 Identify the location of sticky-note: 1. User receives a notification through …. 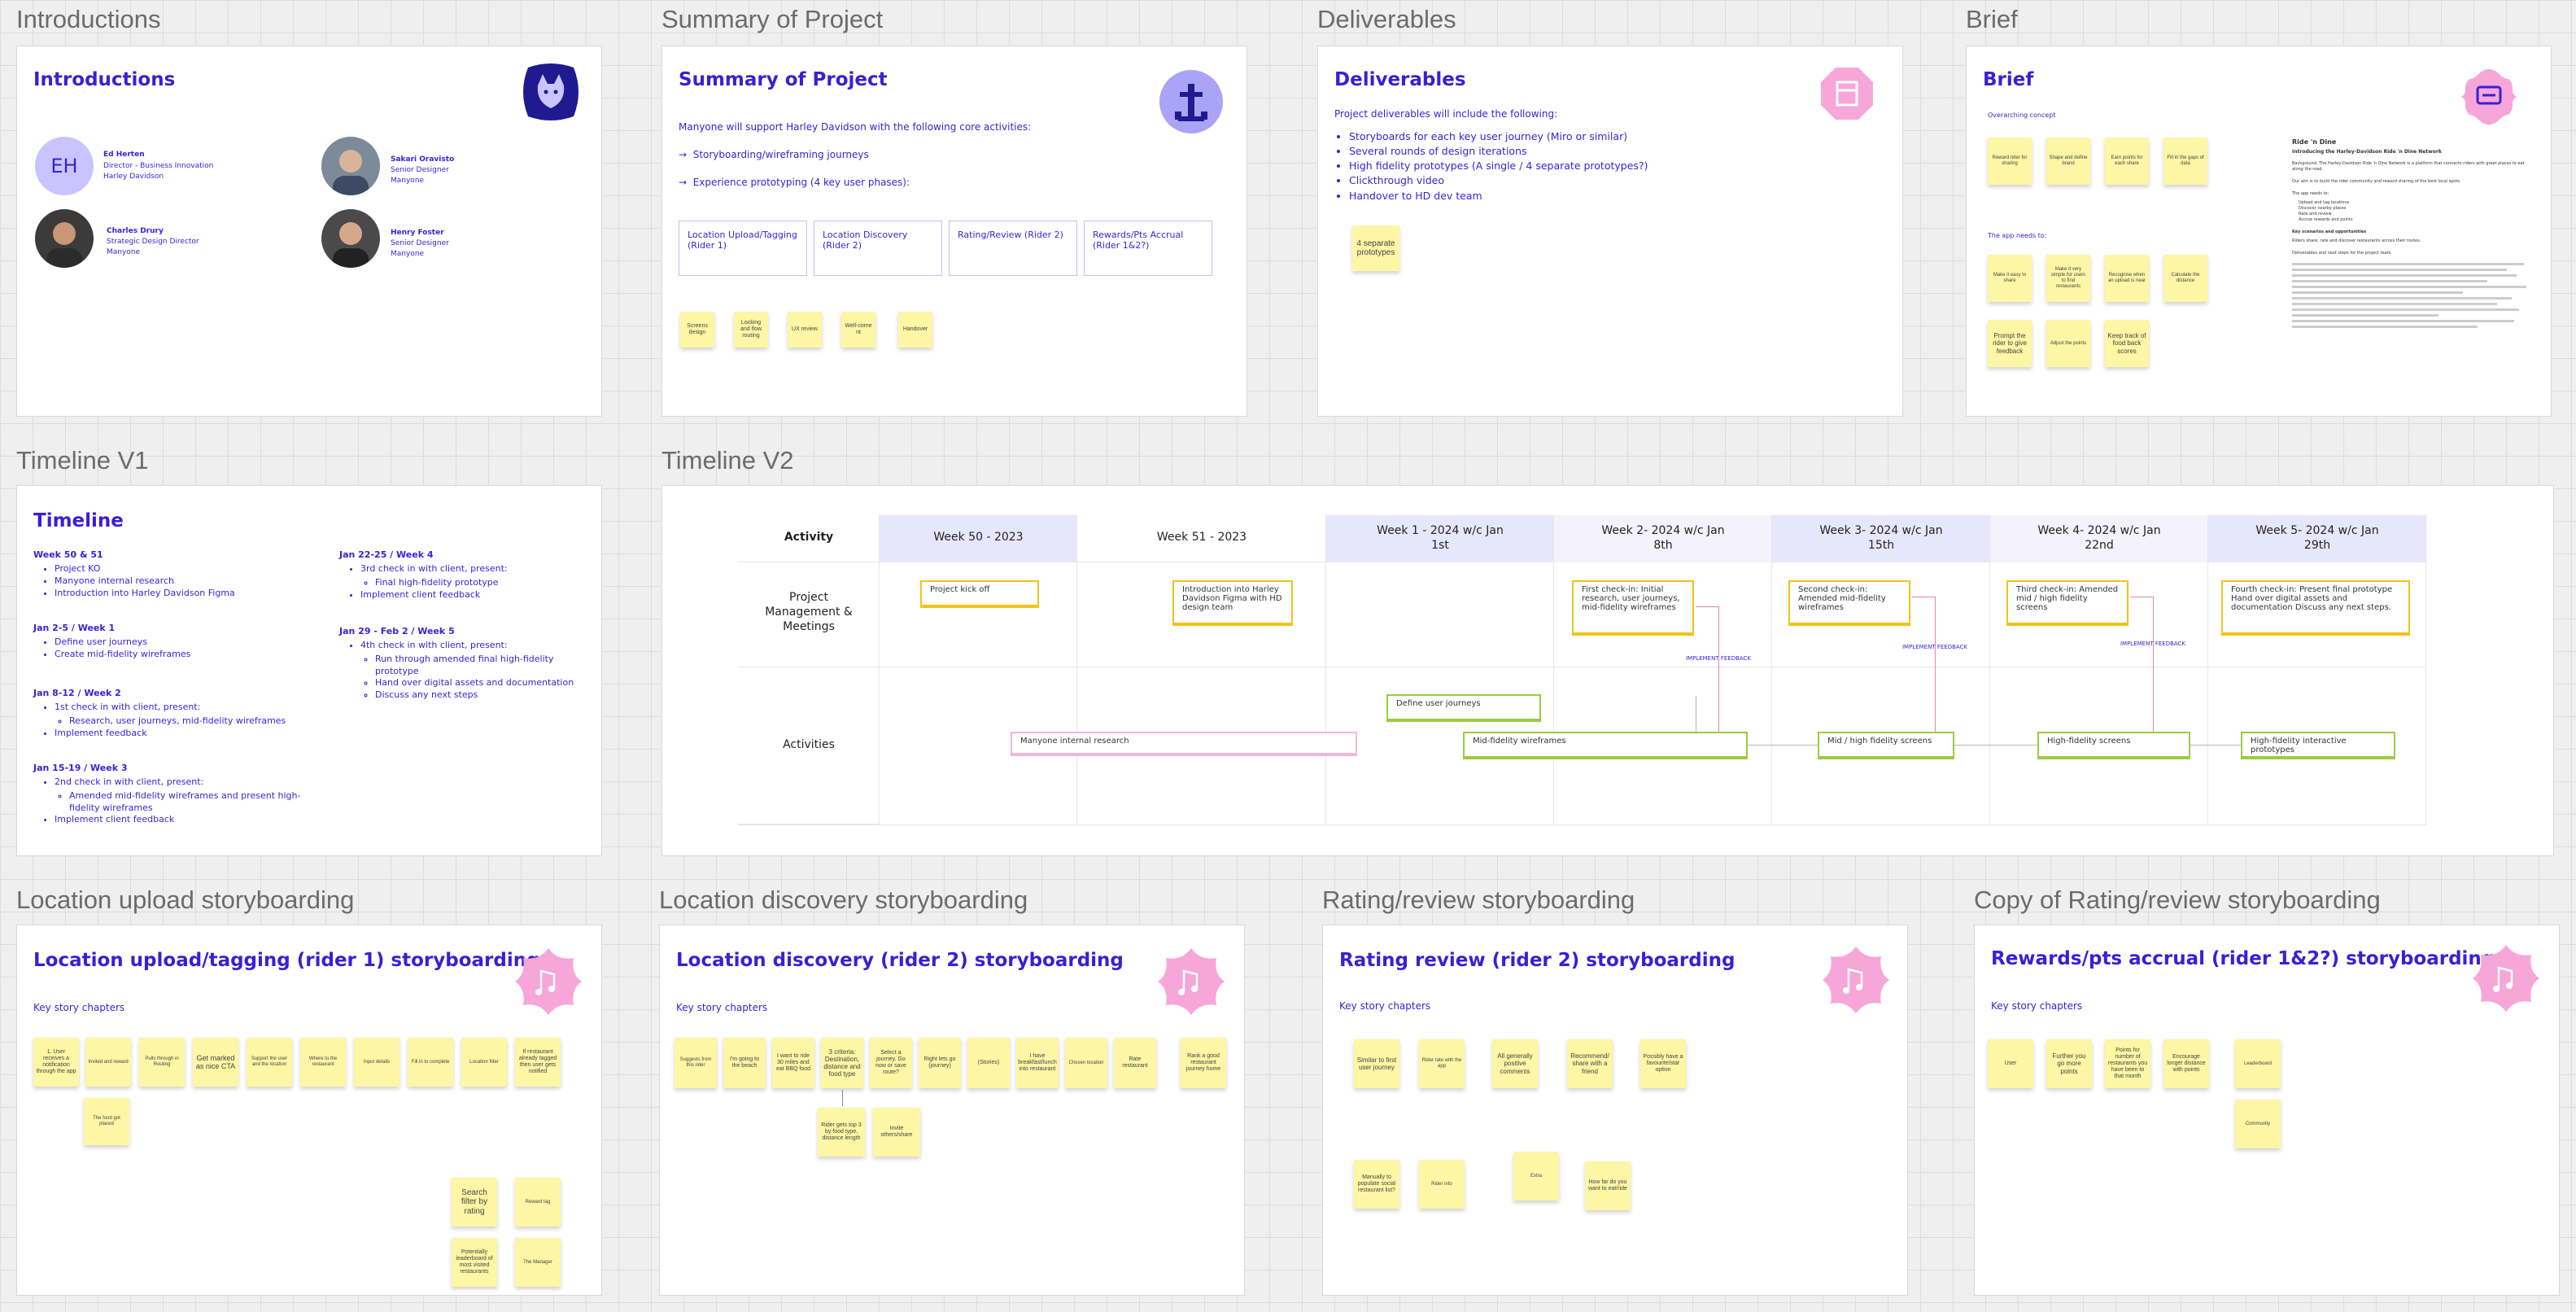
(56, 1062).